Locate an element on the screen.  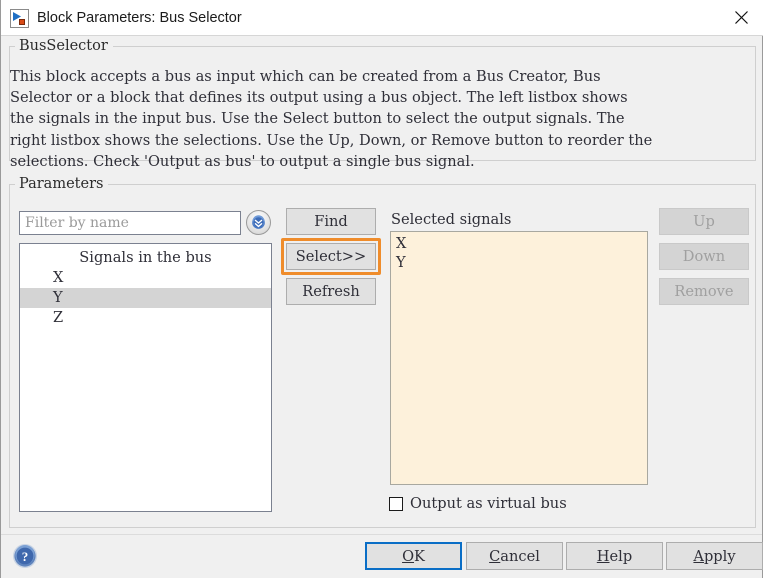
selected-signals-listbox: X Y is located at coordinates (519, 358).